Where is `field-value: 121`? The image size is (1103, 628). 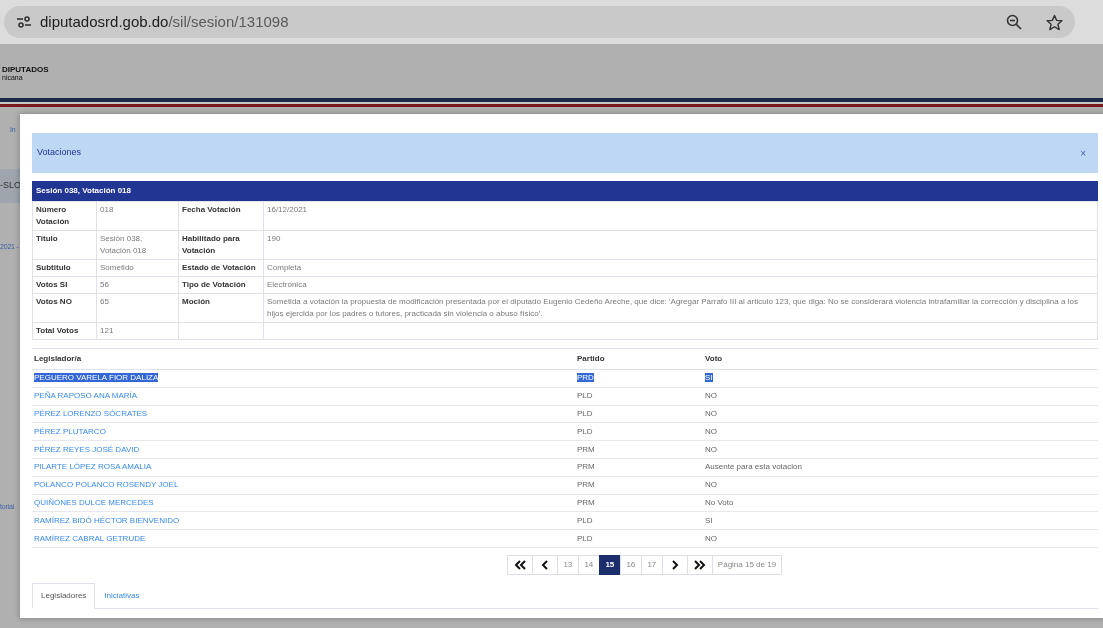
field-value: 121 is located at coordinates (107, 330).